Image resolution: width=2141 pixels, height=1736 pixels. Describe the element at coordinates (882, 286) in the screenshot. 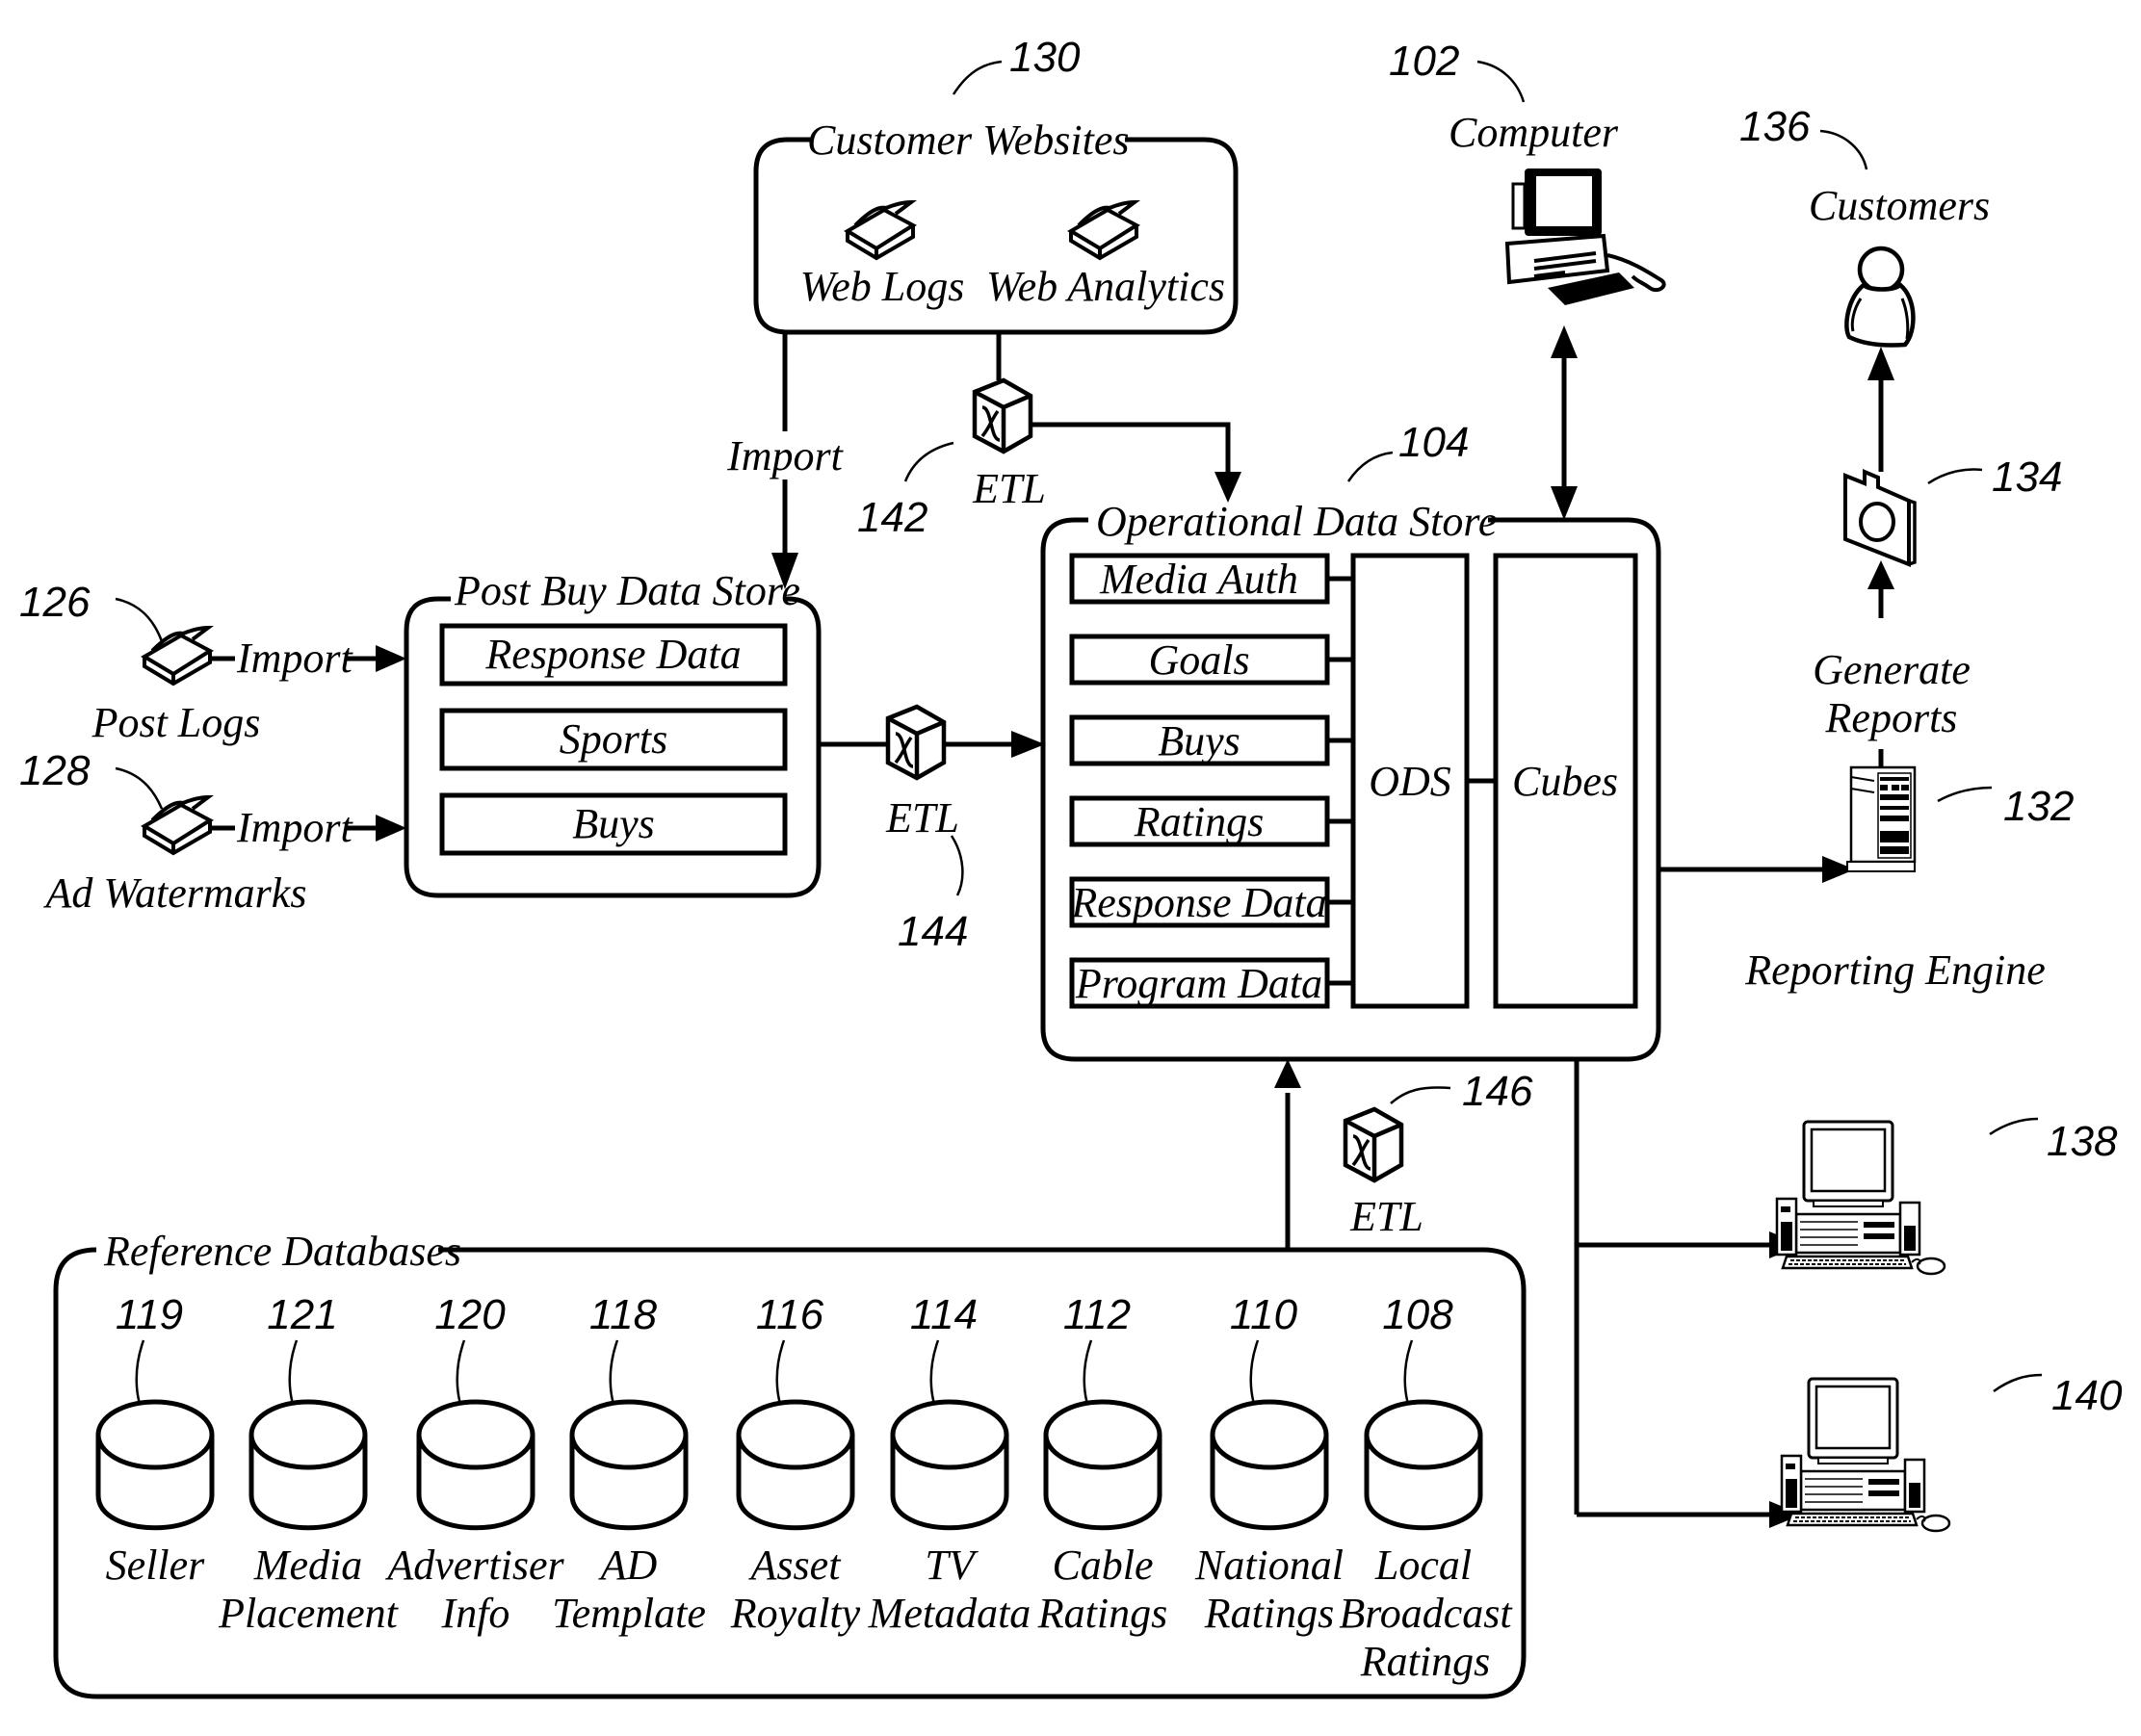

I see `web-logs-label: Web Logs` at that location.